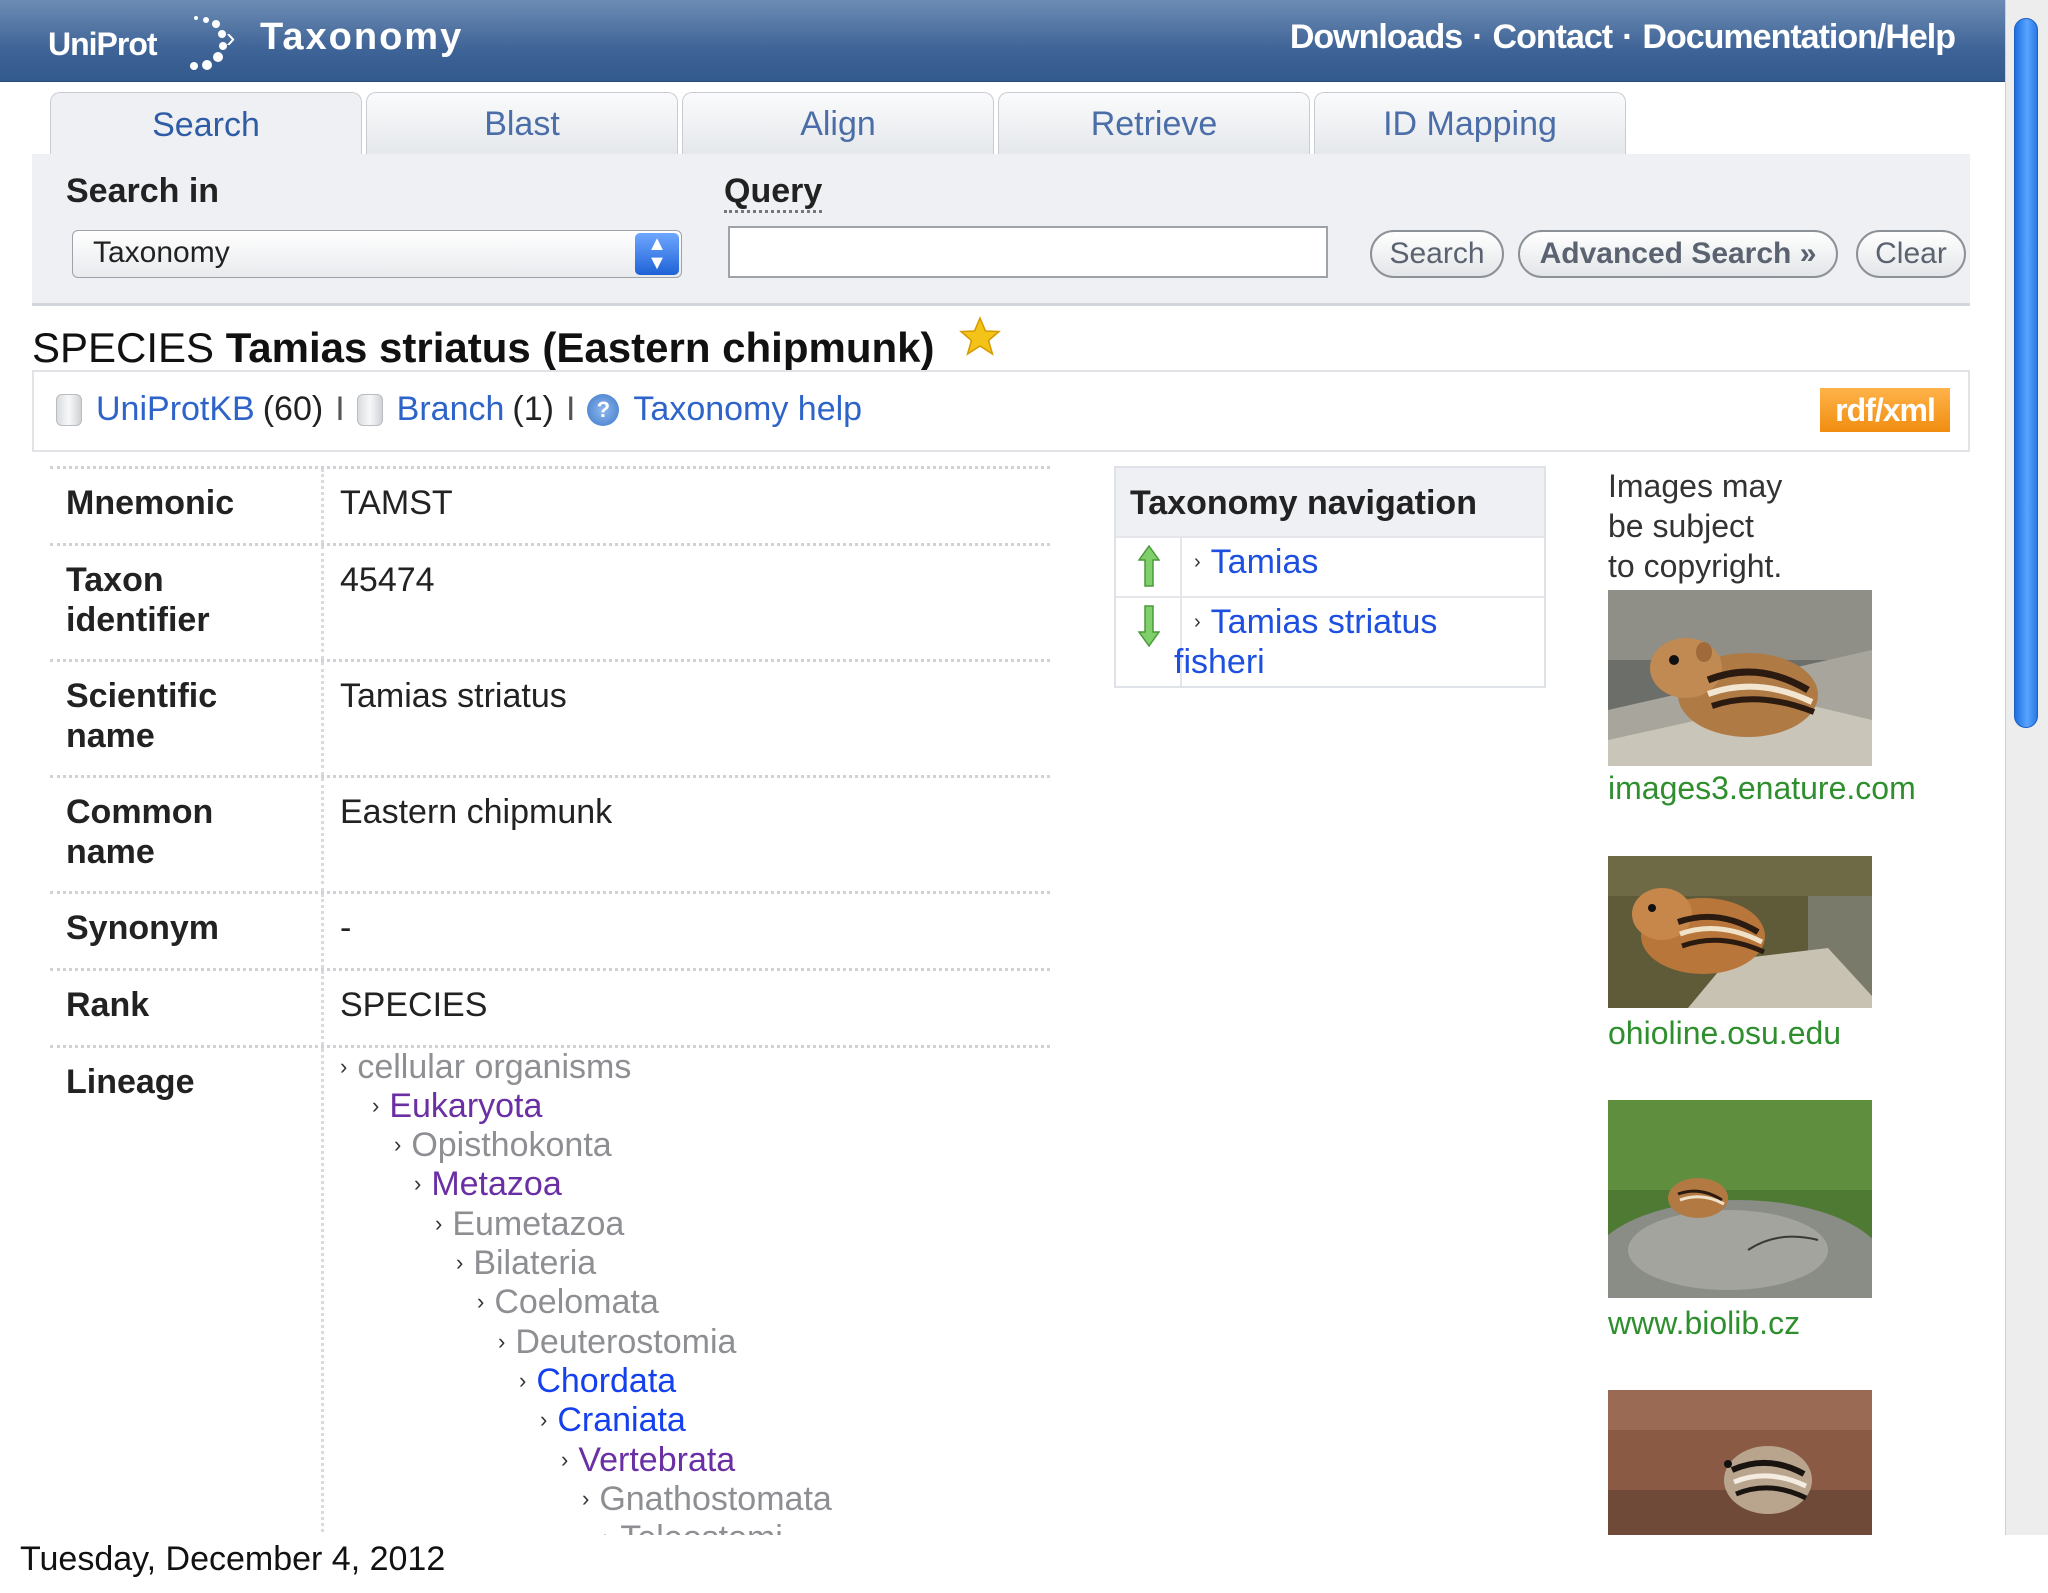 Image resolution: width=2048 pixels, height=1593 pixels. What do you see at coordinates (550, 929) in the screenshot?
I see `table-row: Synonym -` at bounding box center [550, 929].